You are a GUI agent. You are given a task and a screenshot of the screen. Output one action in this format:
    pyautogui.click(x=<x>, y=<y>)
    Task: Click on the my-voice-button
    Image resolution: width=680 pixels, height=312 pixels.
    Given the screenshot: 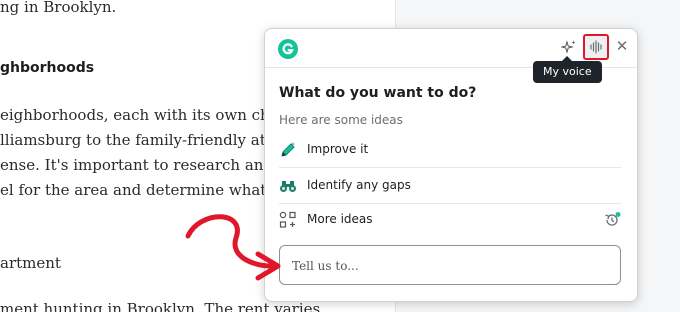 What is the action you would take?
    pyautogui.click(x=596, y=47)
    